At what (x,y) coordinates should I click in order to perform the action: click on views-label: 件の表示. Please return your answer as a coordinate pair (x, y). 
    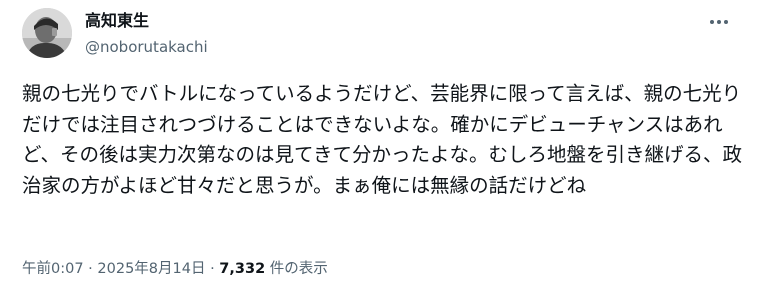
    Looking at the image, I should click on (298, 269).